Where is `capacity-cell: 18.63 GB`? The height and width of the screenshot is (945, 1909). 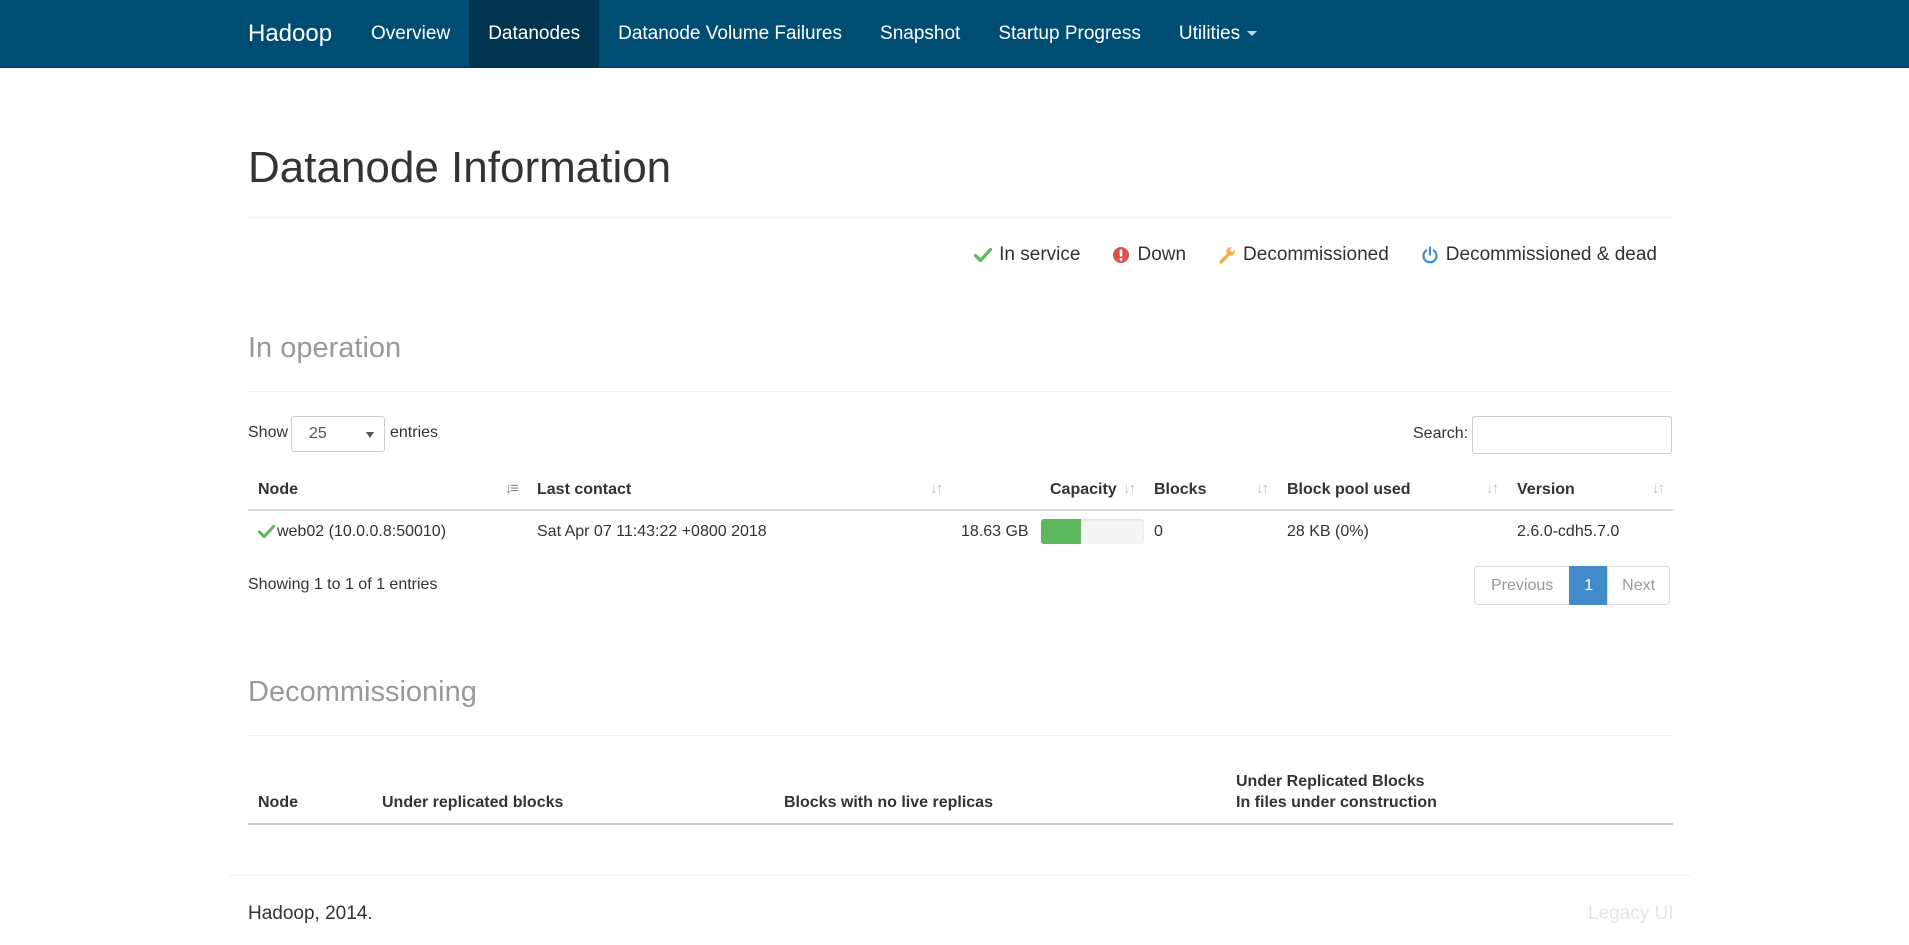
capacity-cell: 18.63 GB is located at coordinates (1047, 530).